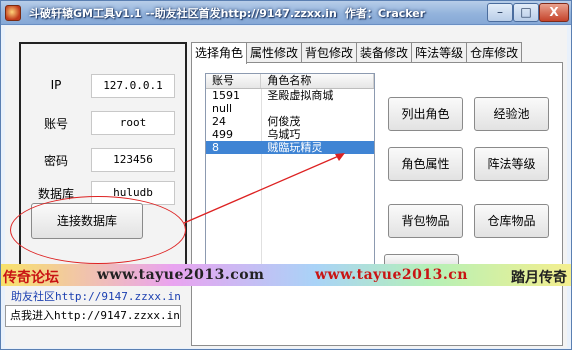  What do you see at coordinates (274, 52) in the screenshot?
I see `tab-attribute-edit: 属性修改` at bounding box center [274, 52].